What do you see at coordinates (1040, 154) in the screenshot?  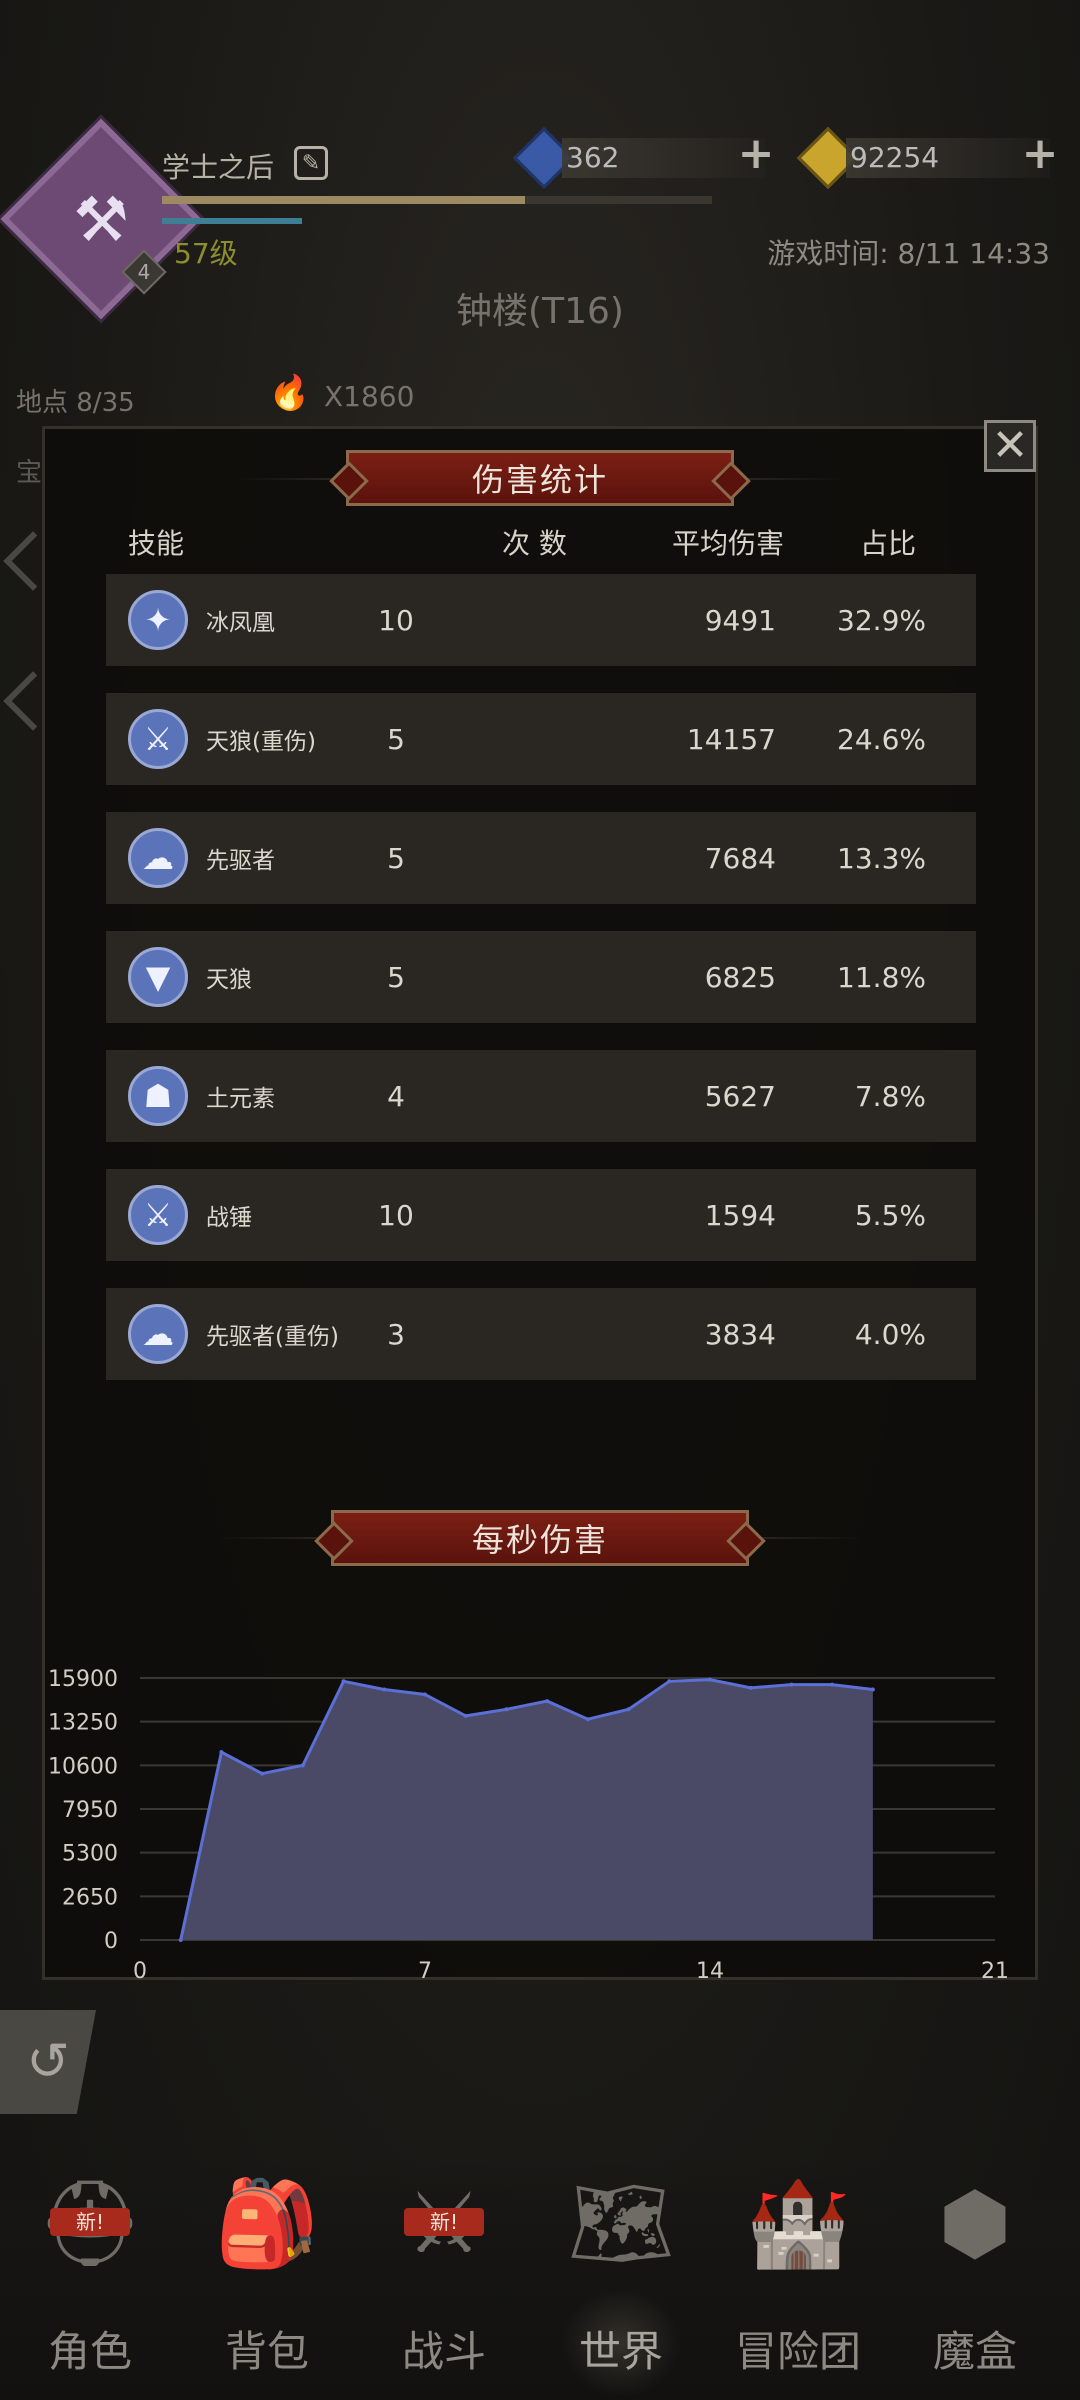 I see `add-gold-button: +` at bounding box center [1040, 154].